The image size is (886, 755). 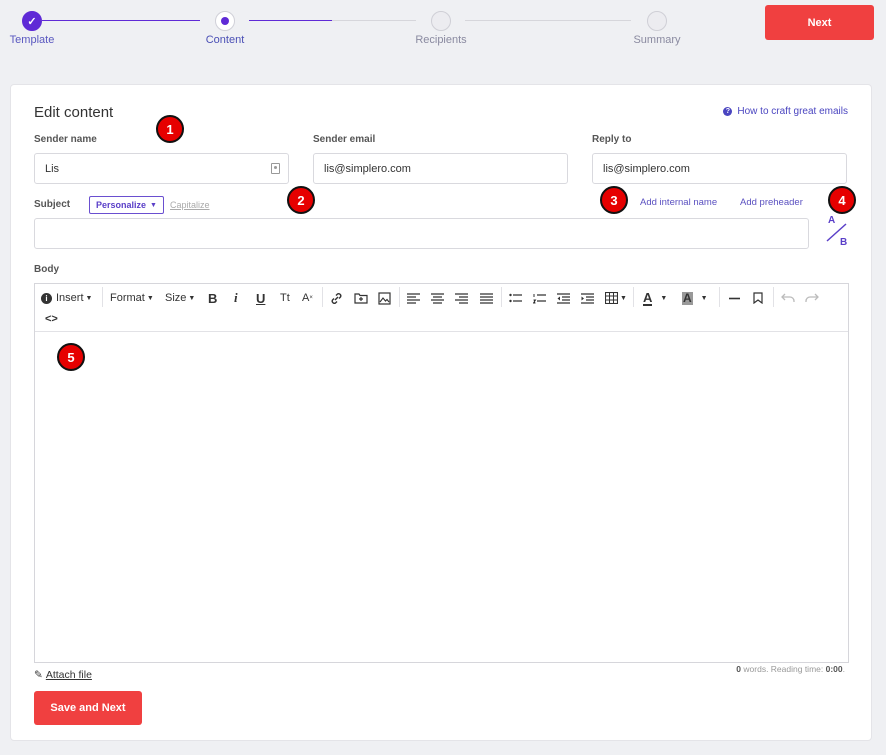 What do you see at coordinates (441, 21) in the screenshot?
I see `pending-dot-icon` at bounding box center [441, 21].